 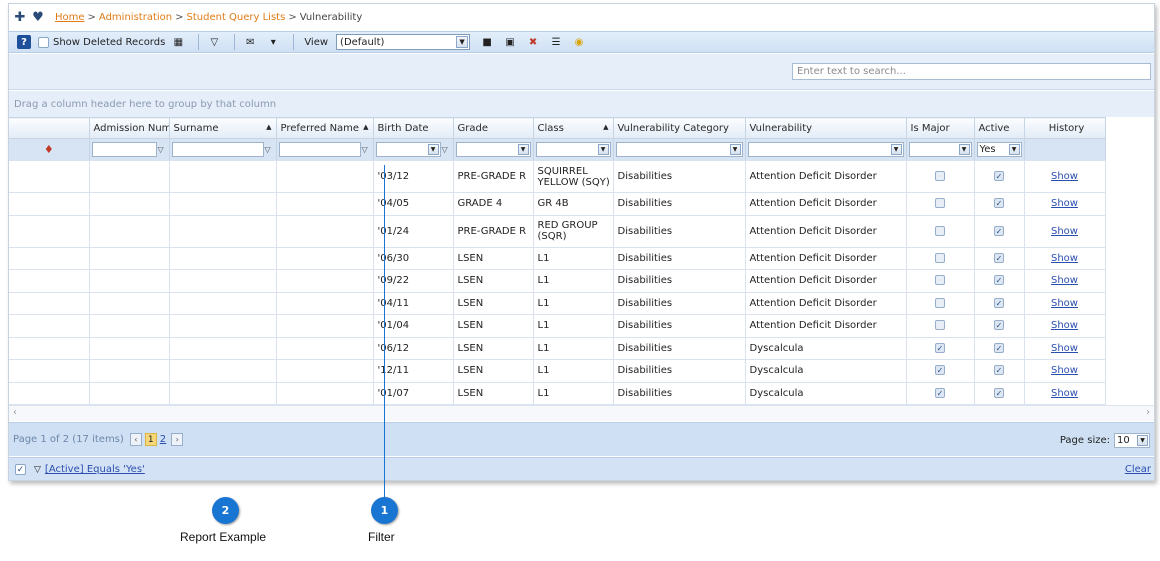 What do you see at coordinates (49, 371) in the screenshot?
I see `row-command-cell` at bounding box center [49, 371].